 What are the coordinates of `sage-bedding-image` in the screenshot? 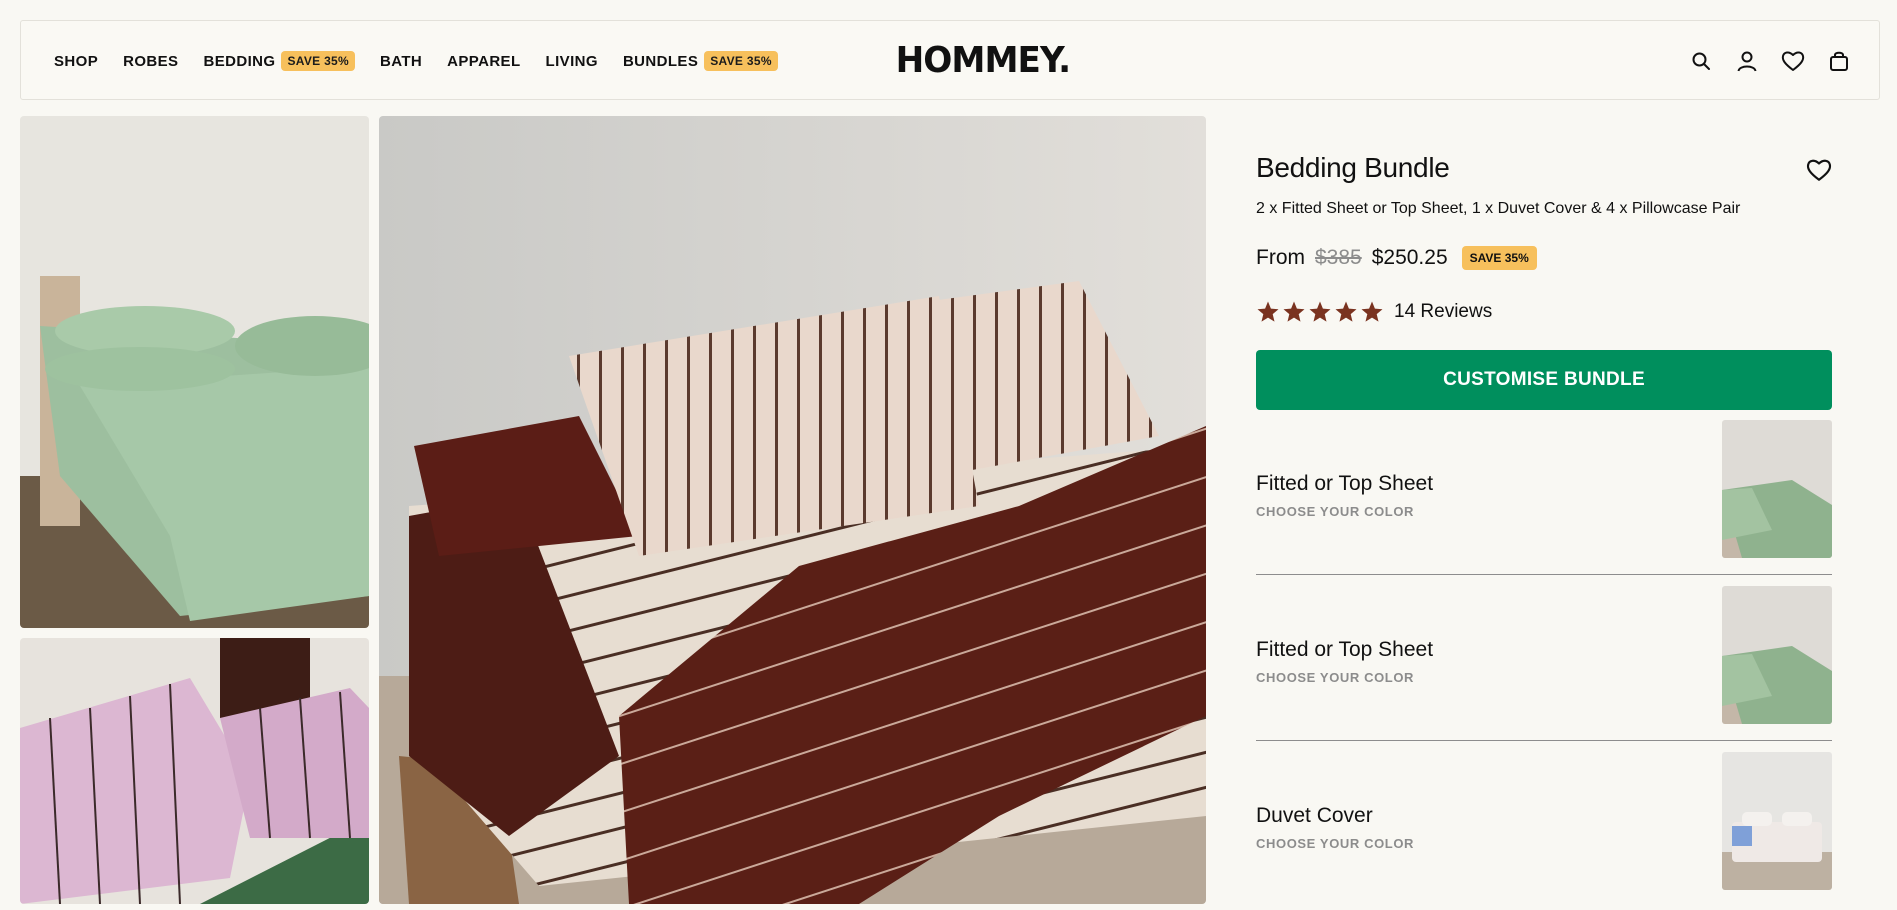 It's located at (194, 372).